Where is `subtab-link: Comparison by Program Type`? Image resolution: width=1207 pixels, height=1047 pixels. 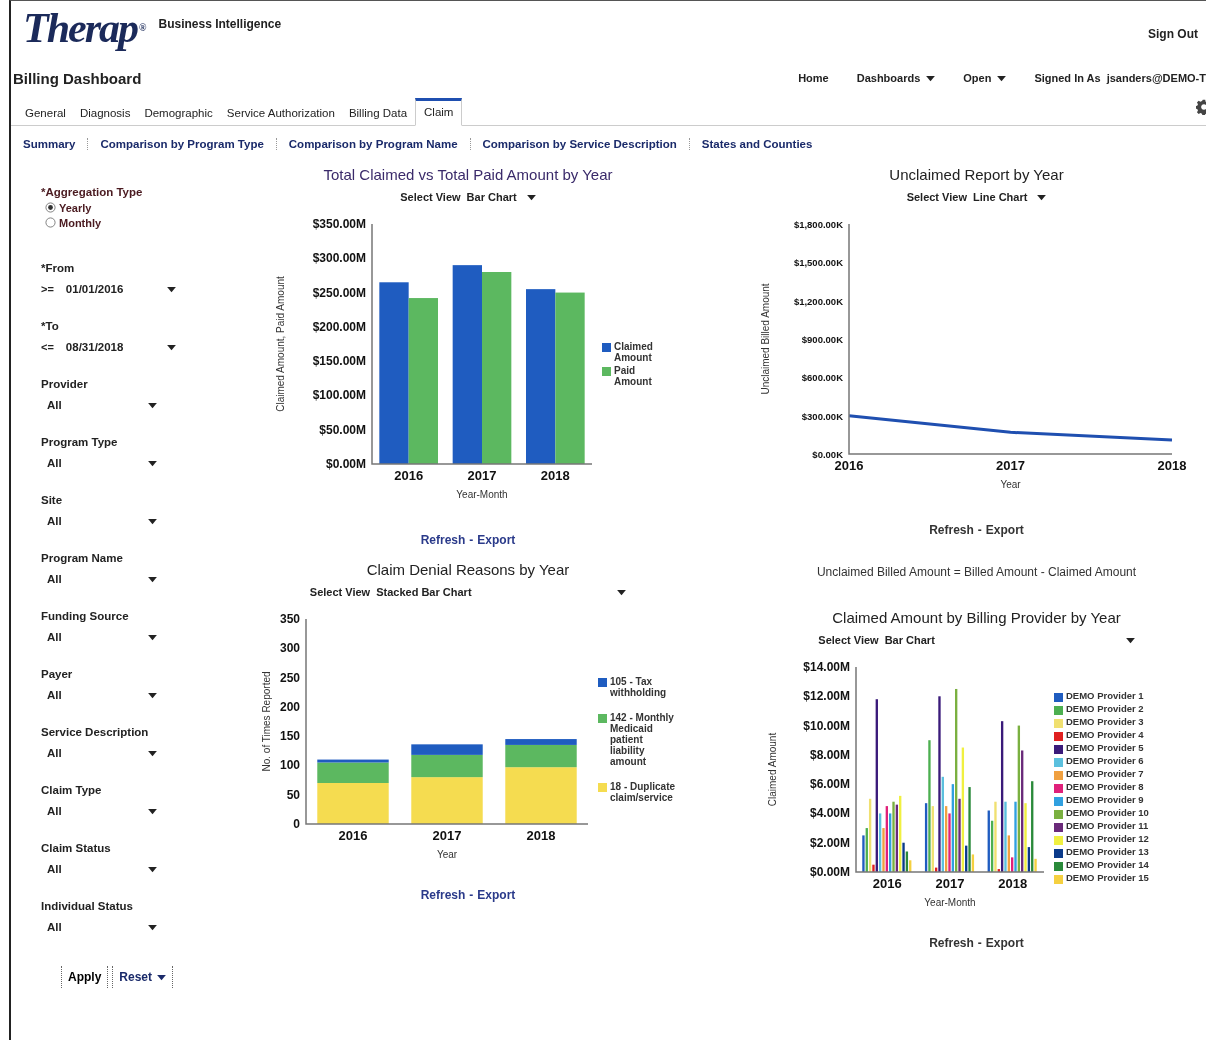 subtab-link: Comparison by Program Type is located at coordinates (182, 144).